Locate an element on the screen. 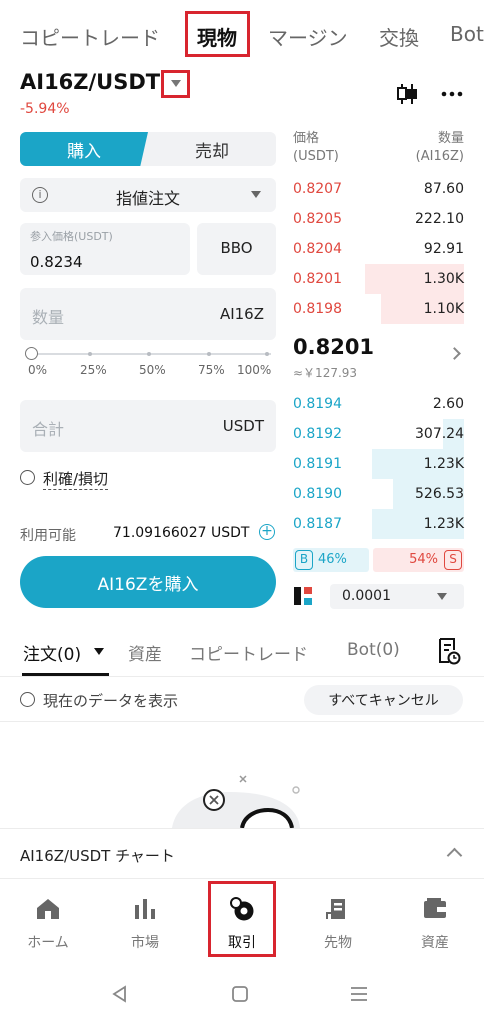  buy-sell-toggle: 購入 売却 is located at coordinates (148, 149).